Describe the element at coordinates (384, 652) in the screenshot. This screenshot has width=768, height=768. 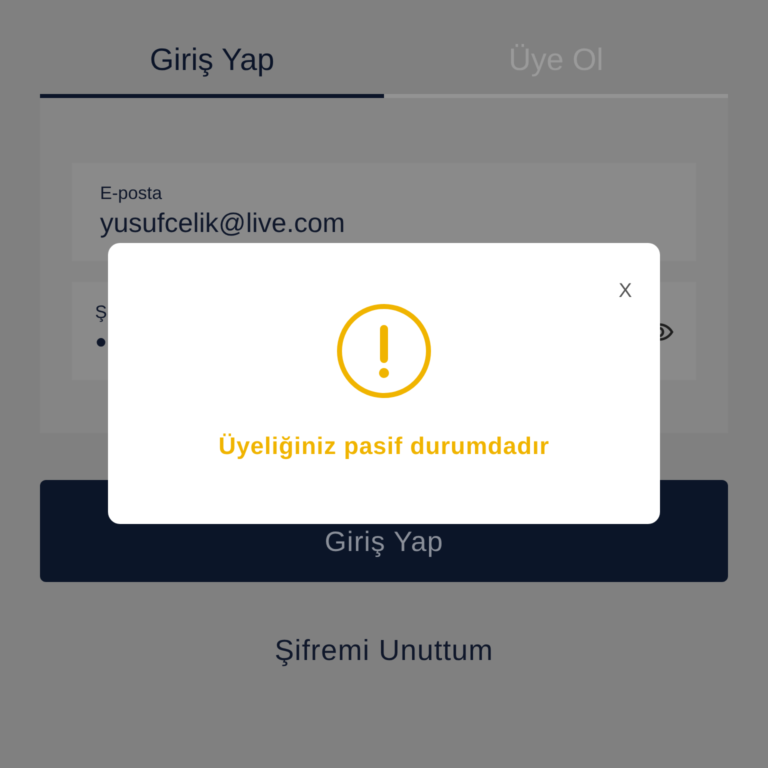
I see `forgot-password-link: Şifremi Unuttum` at that location.